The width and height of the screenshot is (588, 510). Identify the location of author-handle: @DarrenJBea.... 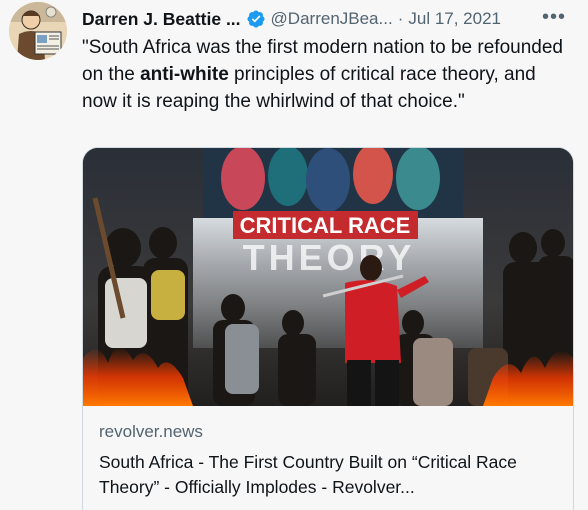
(332, 19).